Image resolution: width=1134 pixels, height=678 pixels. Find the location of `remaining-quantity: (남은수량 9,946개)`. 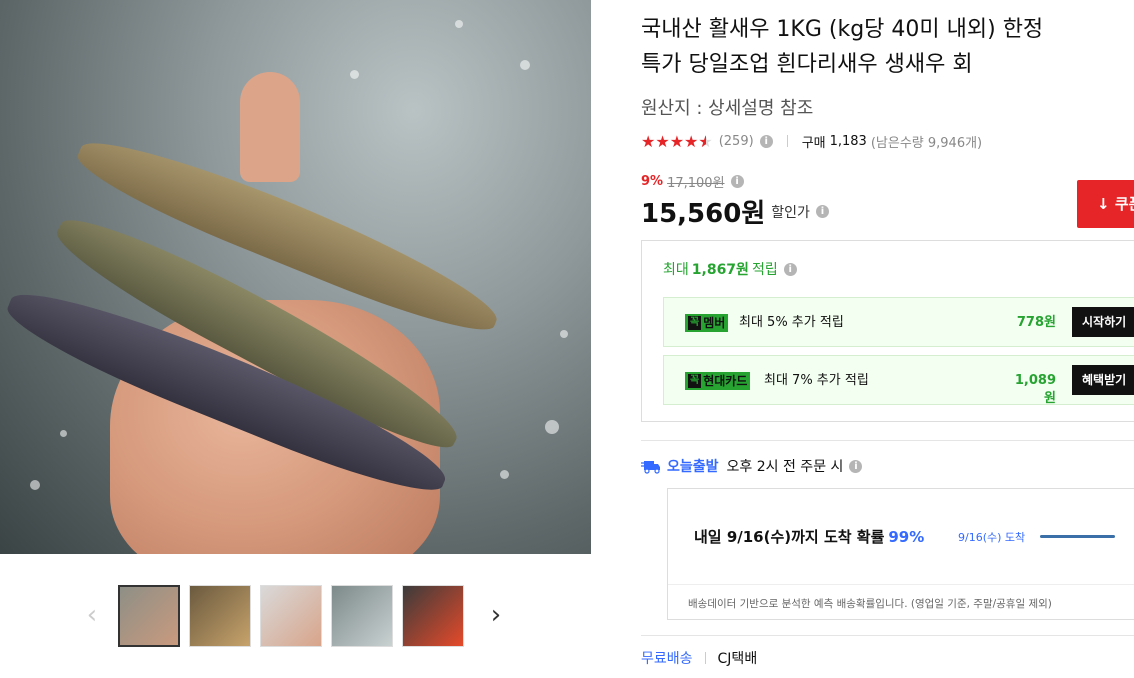

remaining-quantity: (남은수량 9,946개) is located at coordinates (926, 143).